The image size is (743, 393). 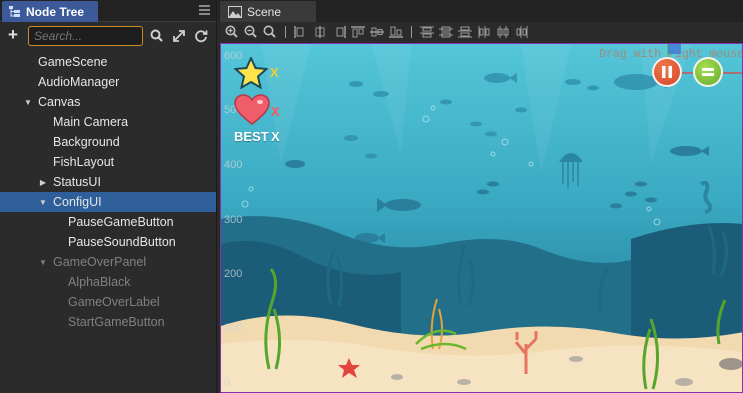 I want to click on tree-node-label: AlphaBlack, so click(x=99, y=282).